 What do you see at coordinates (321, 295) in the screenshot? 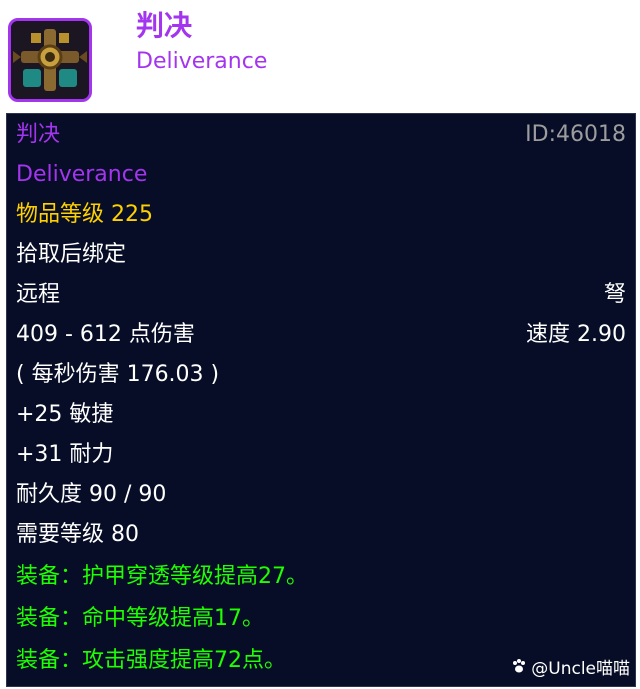
I see `slot-row: 远程 弩` at bounding box center [321, 295].